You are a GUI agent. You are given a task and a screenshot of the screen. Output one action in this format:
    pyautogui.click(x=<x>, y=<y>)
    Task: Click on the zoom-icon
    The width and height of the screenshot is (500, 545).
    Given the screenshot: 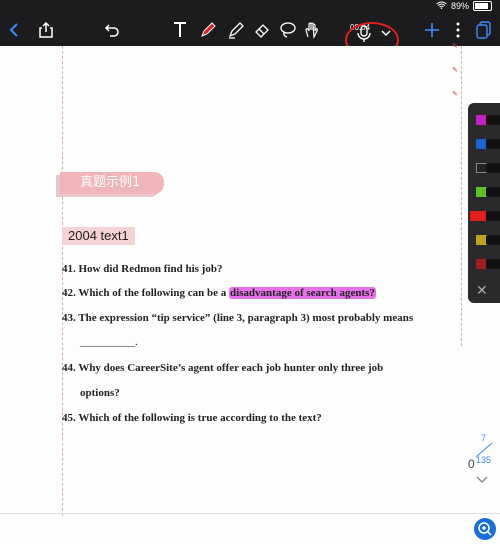 What is the action you would take?
    pyautogui.click(x=485, y=529)
    